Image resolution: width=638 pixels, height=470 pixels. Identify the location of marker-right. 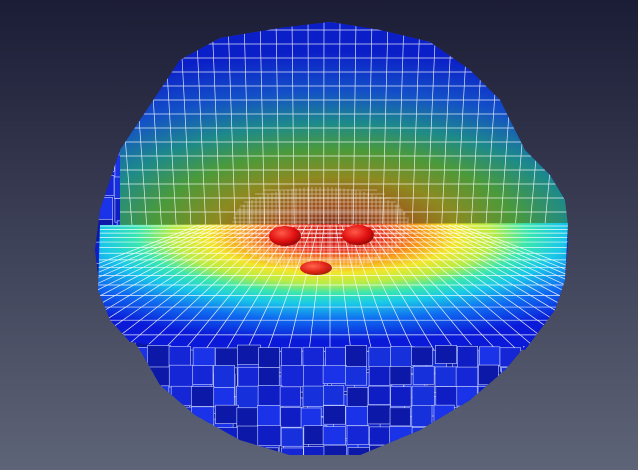
(358, 235).